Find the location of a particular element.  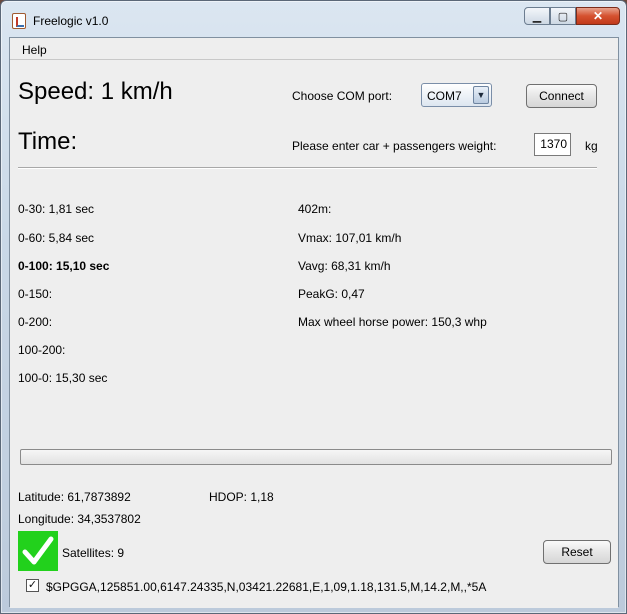

hdop-readout: HDOP: 1,18 is located at coordinates (241, 497).